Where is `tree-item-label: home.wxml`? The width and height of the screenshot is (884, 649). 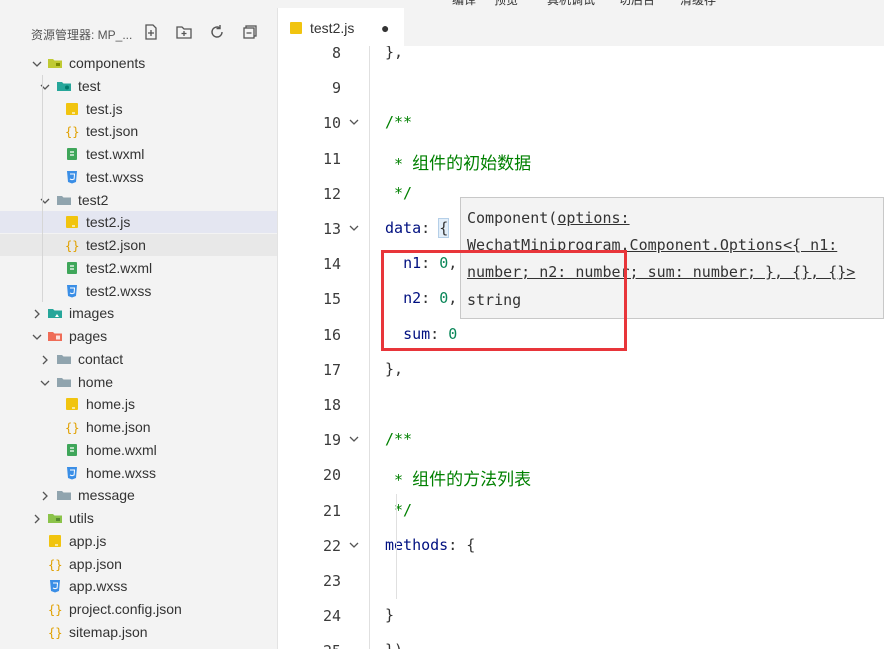 tree-item-label: home.wxml is located at coordinates (121, 449).